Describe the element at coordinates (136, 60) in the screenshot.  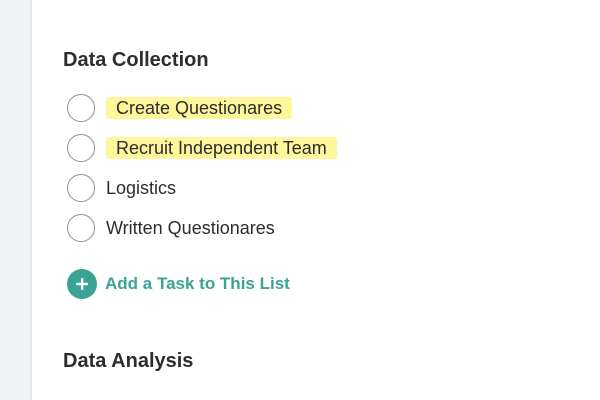
I see `section-title-data-collection: Data Collection` at that location.